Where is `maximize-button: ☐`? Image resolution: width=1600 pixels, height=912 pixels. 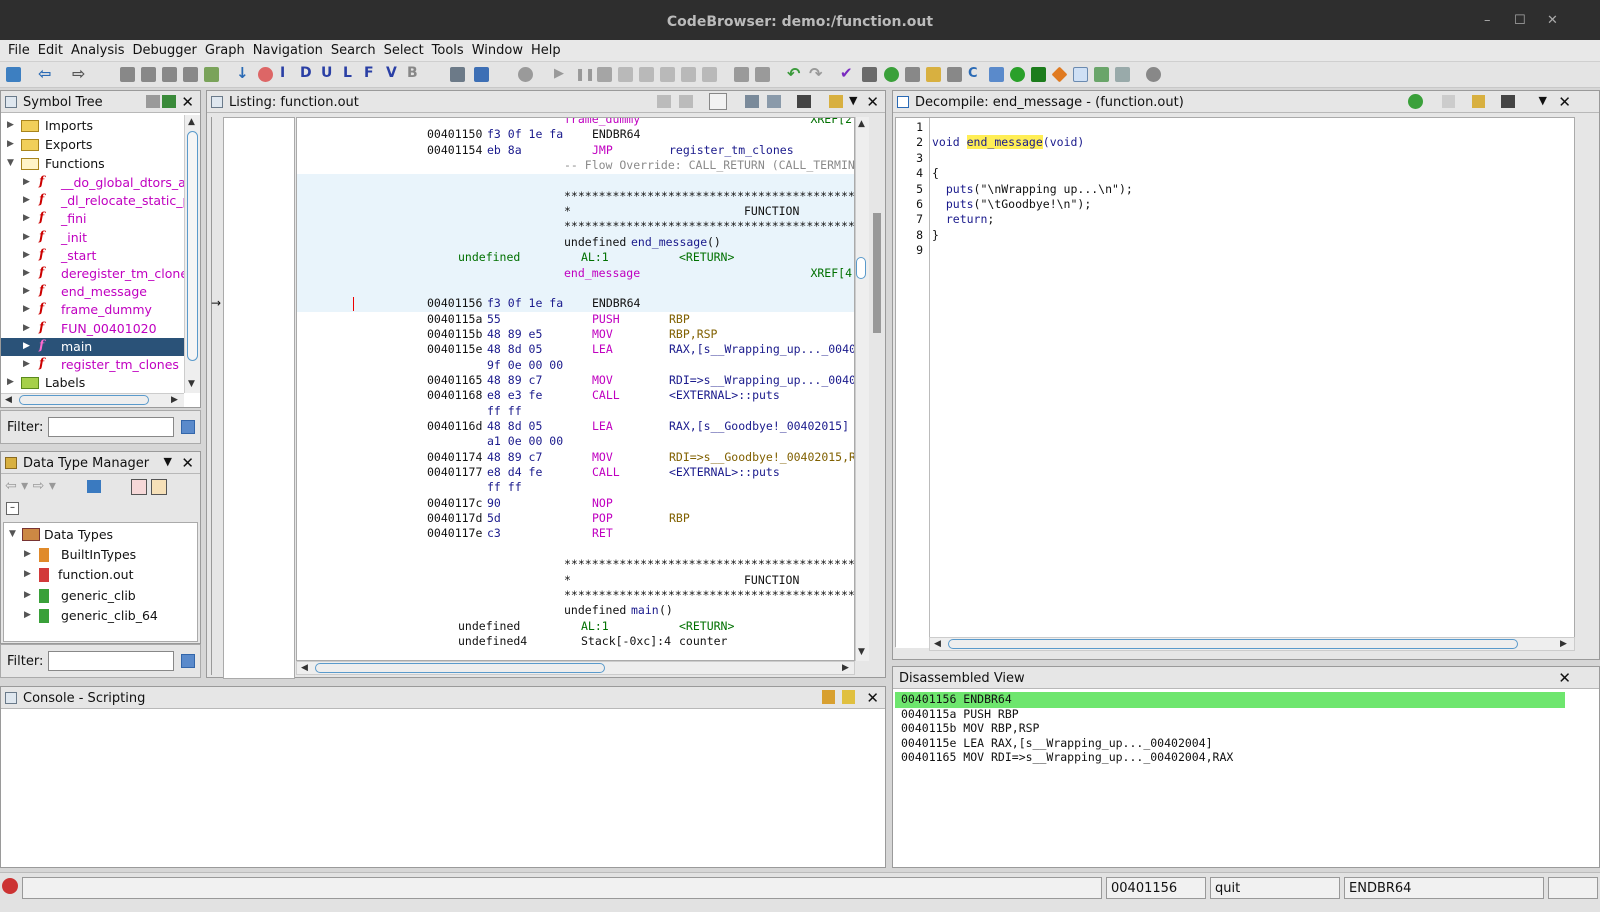
maximize-button: ☐ is located at coordinates (1520, 20).